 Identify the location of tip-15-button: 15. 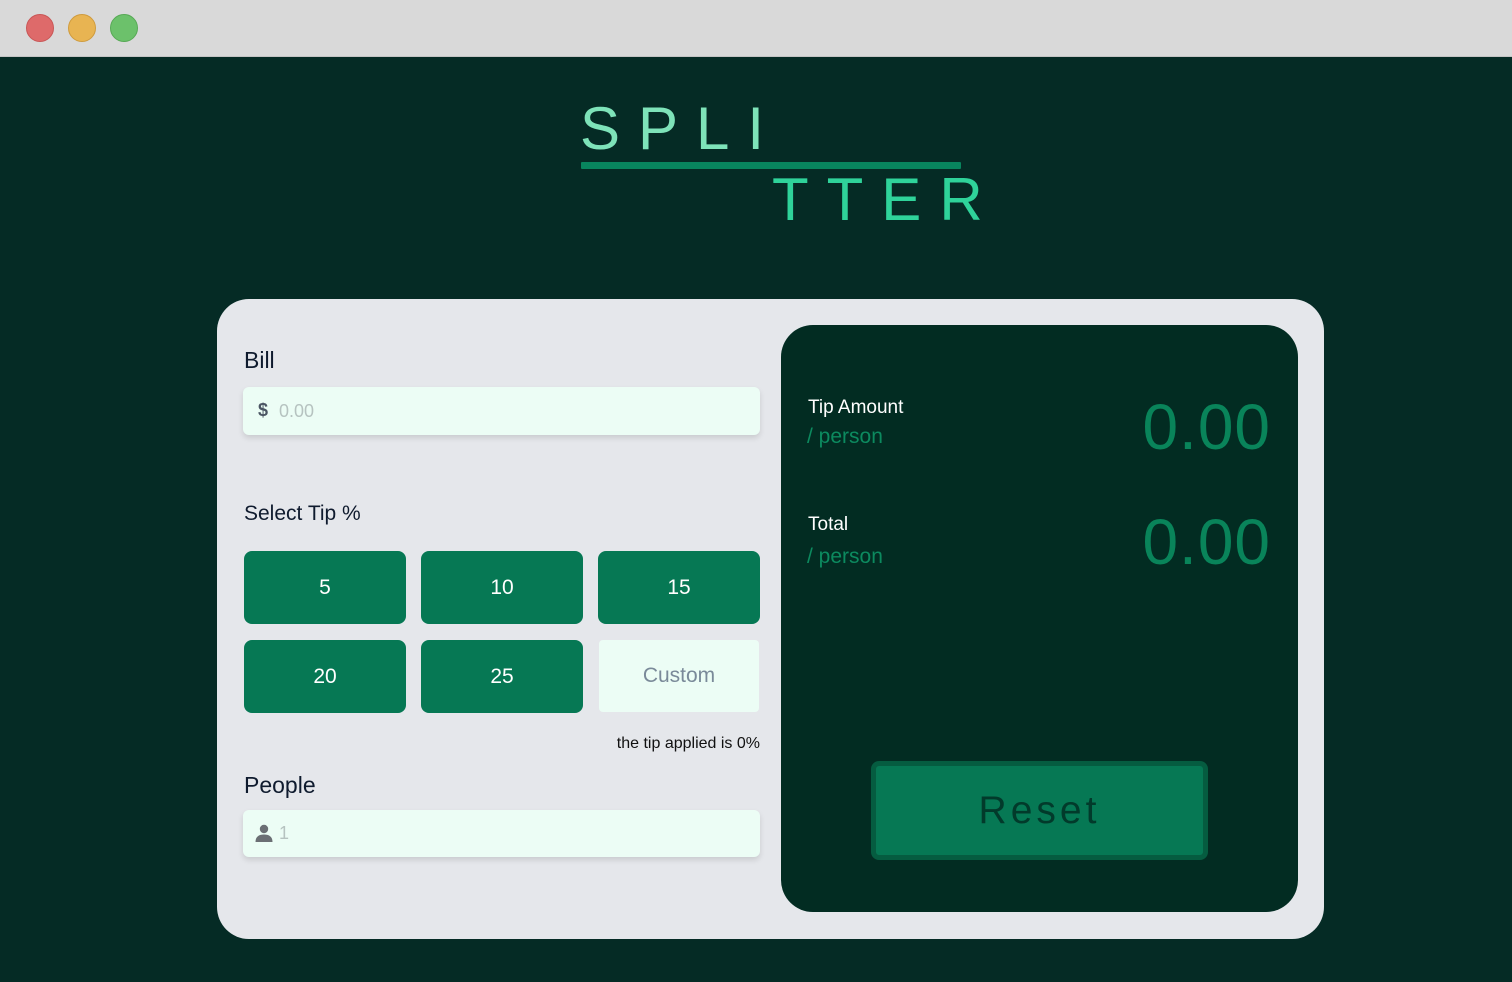
(679, 587).